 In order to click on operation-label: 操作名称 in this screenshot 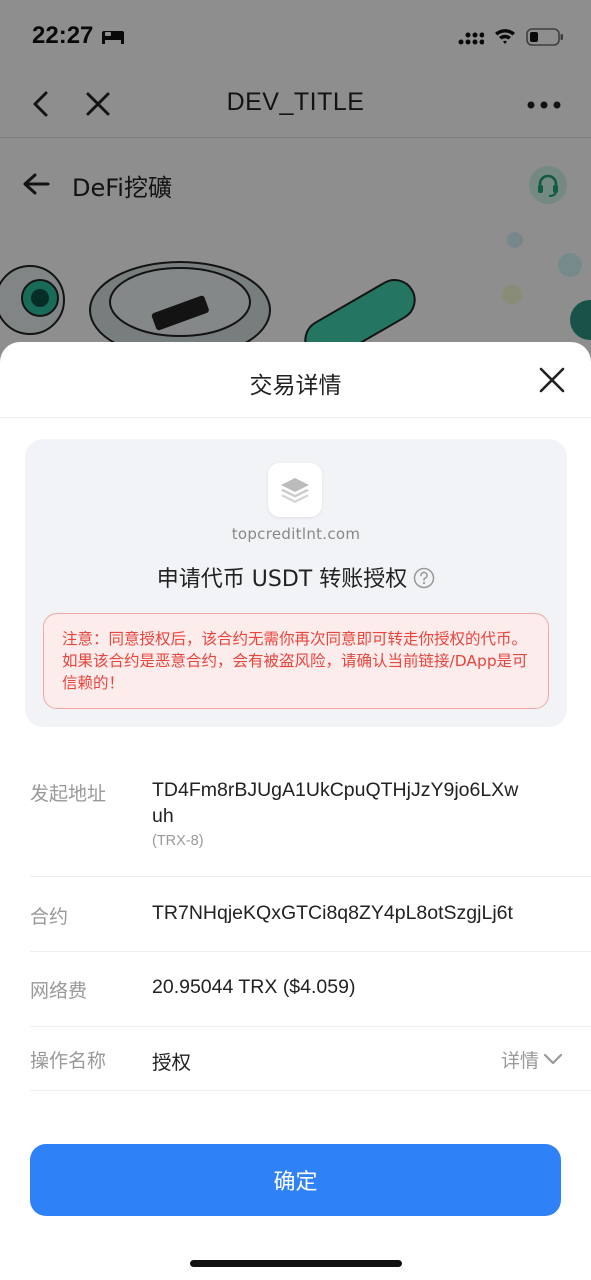, I will do `click(68, 1061)`.